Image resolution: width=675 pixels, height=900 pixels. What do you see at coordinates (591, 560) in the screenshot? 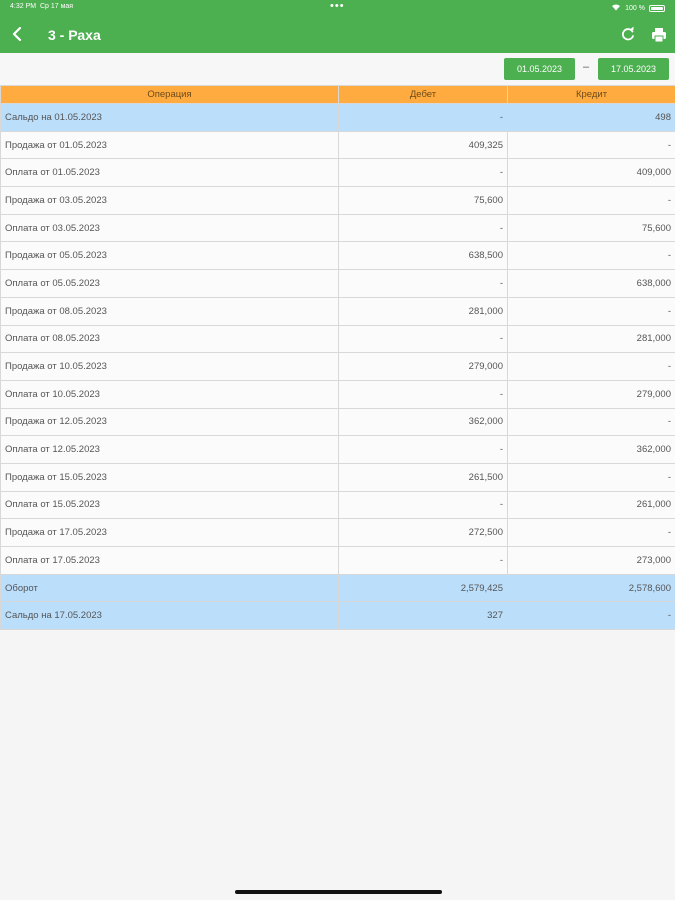
I see `cell-credit: 273,000` at bounding box center [591, 560].